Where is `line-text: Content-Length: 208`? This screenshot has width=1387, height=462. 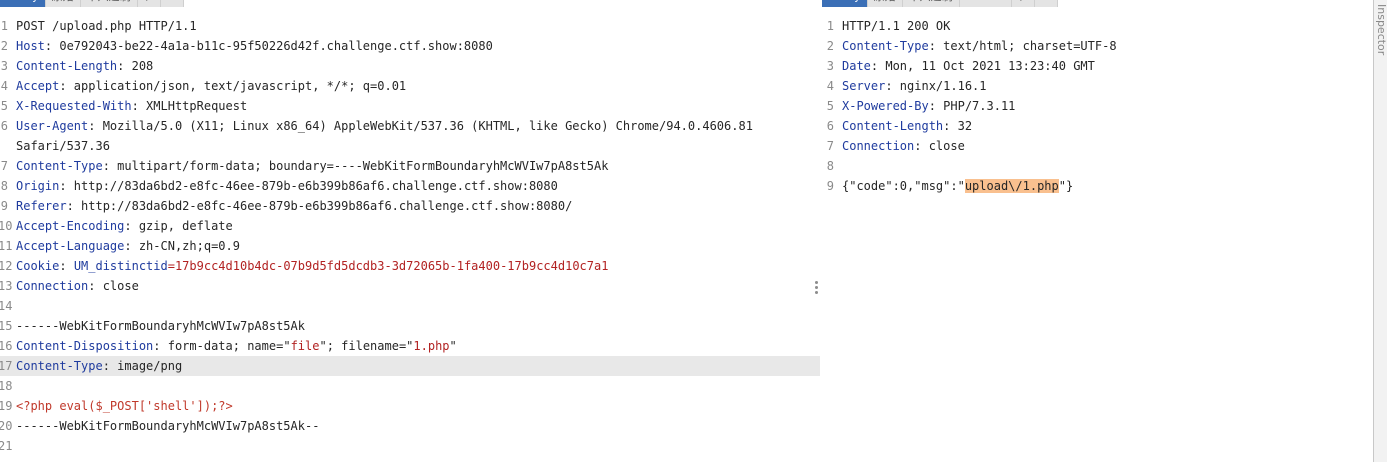
line-text: Content-Length: 208 is located at coordinates (84, 66).